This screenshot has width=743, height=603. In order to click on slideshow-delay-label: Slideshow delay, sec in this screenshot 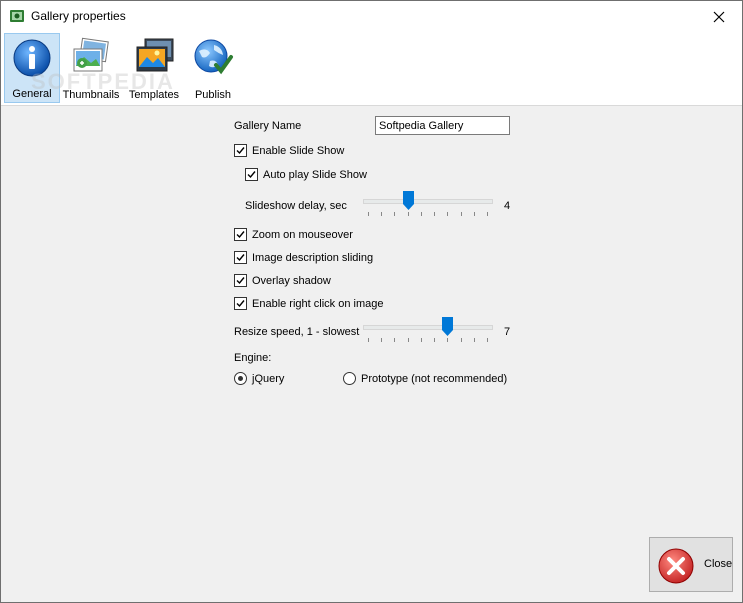, I will do `click(296, 206)`.